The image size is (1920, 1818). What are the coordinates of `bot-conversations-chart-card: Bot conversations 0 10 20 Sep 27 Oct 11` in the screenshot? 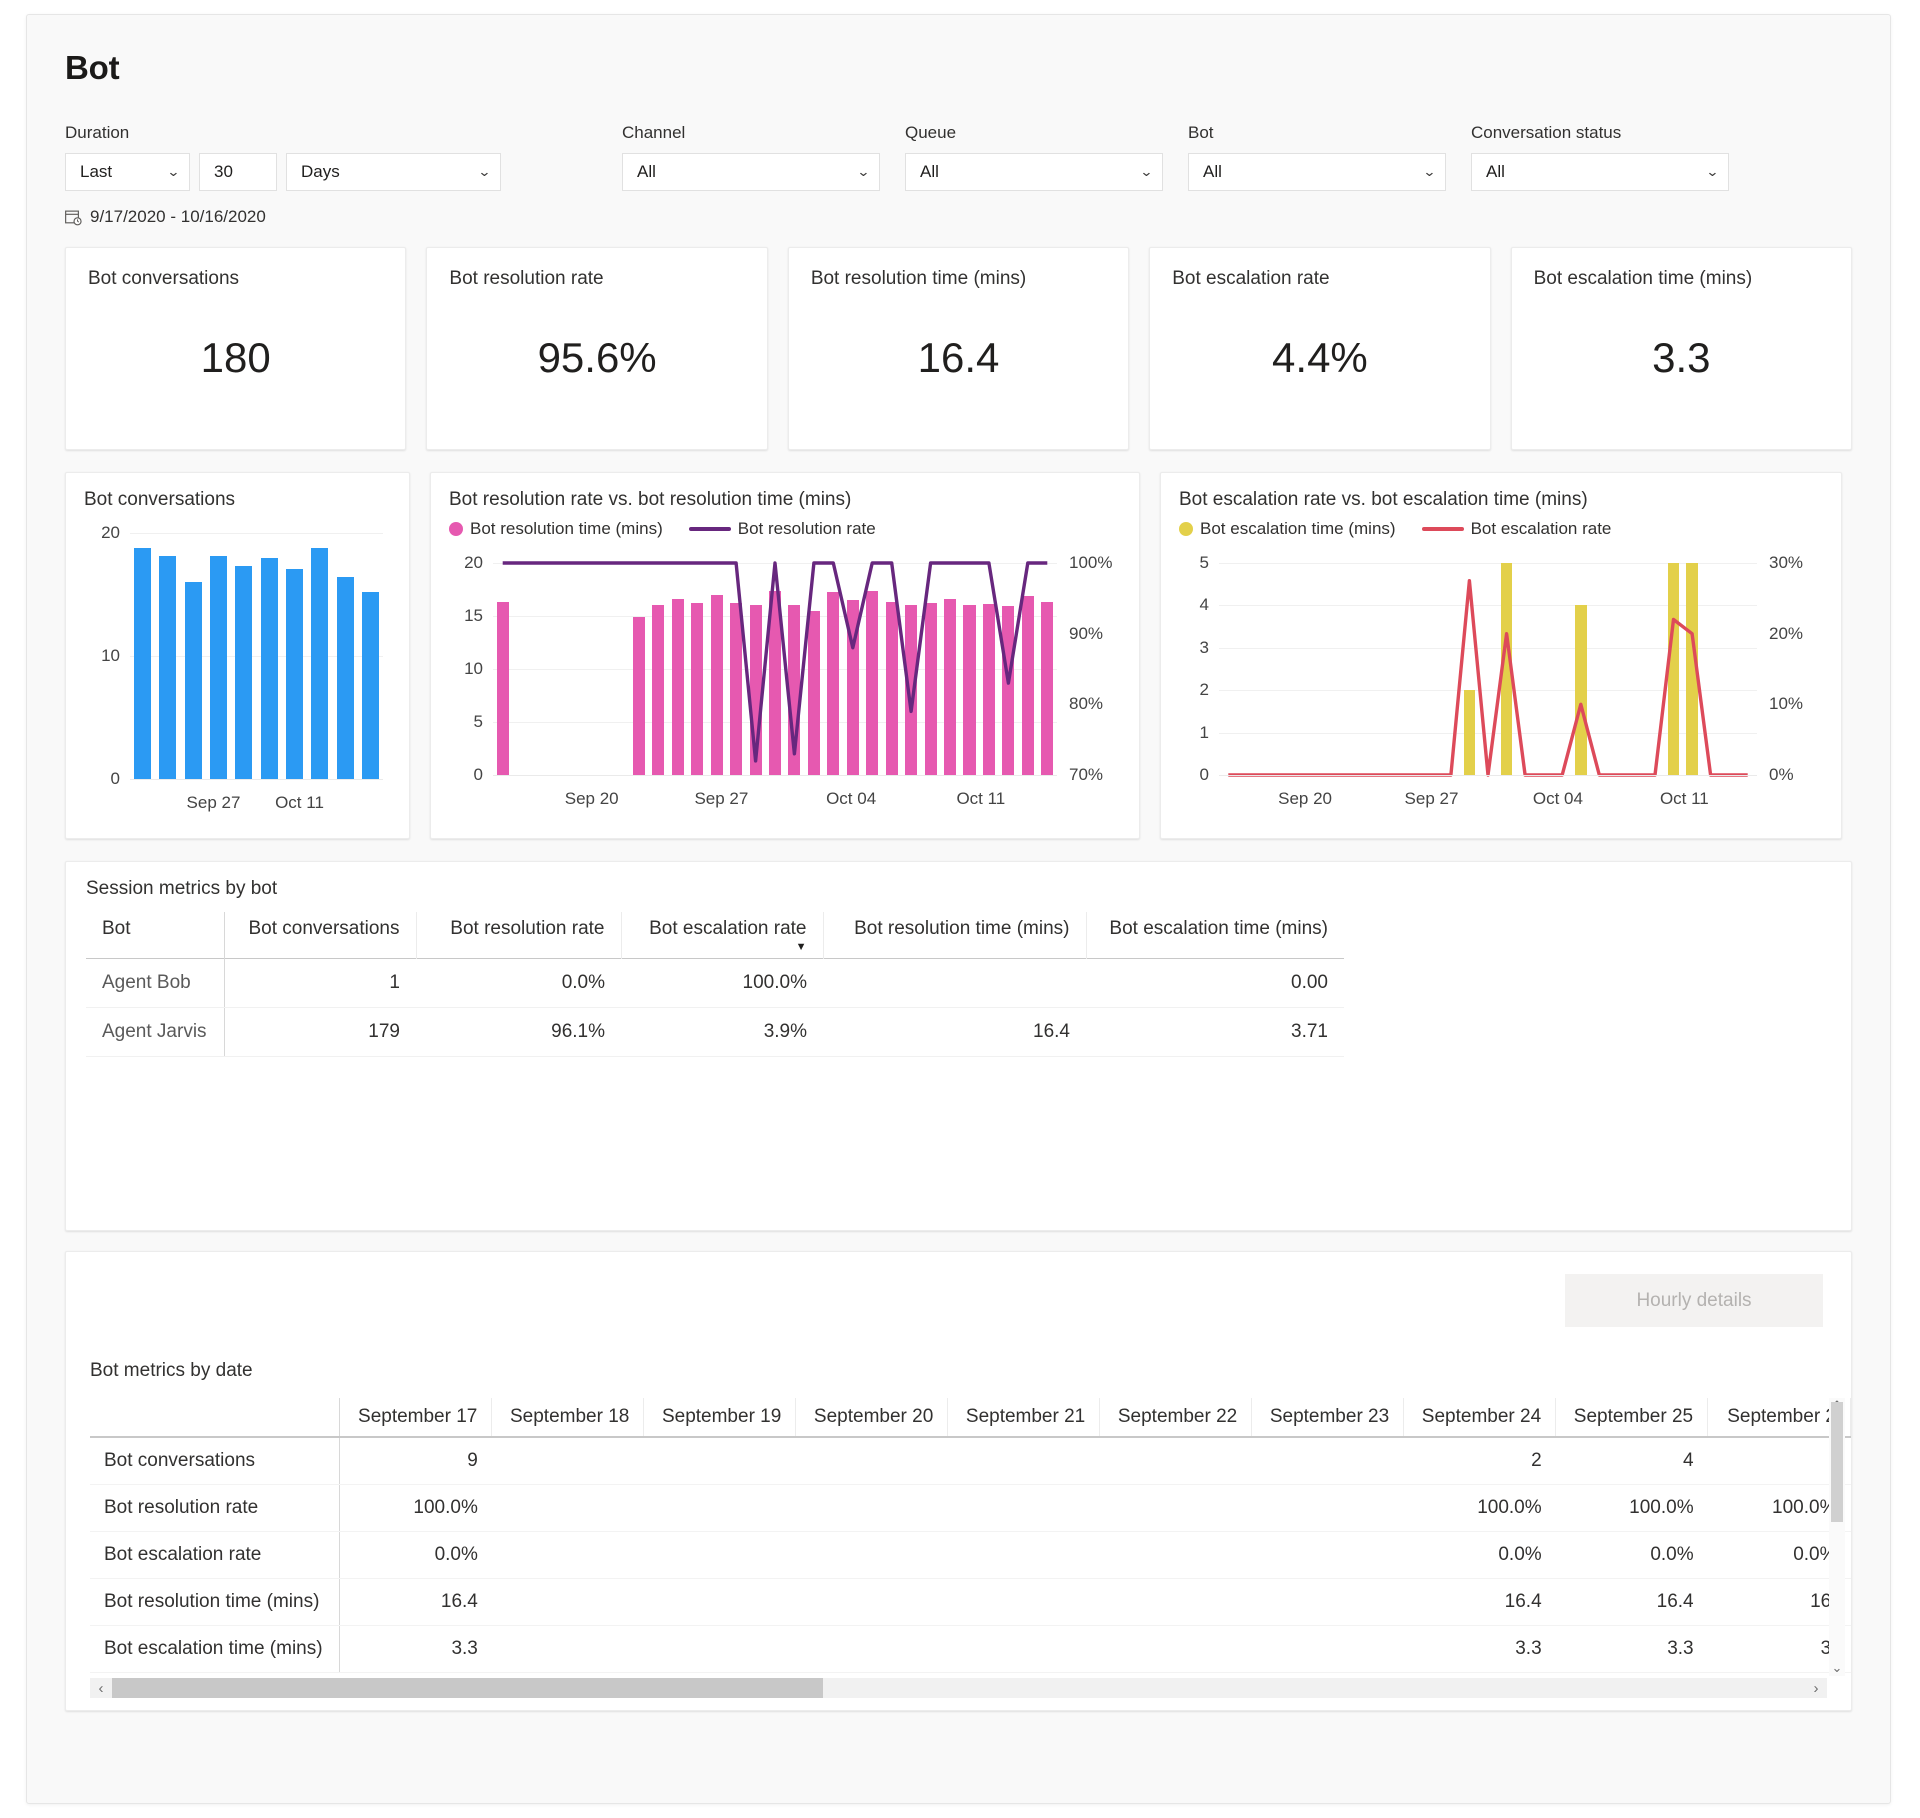 It's located at (237, 655).